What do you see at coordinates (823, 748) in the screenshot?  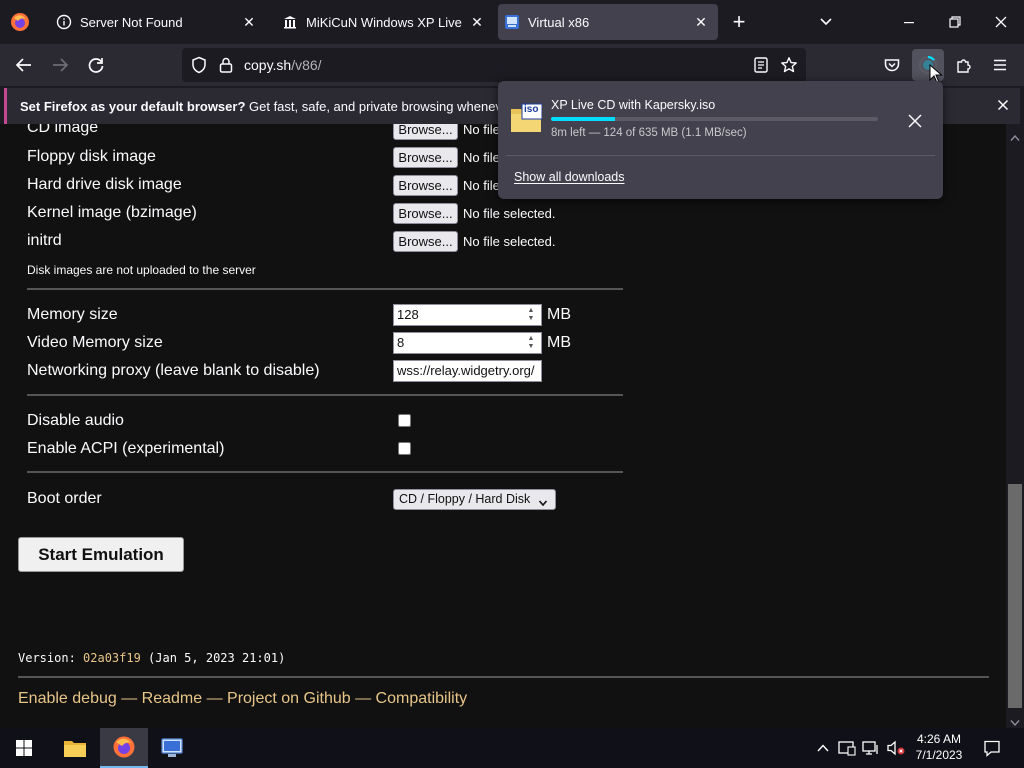 I see `chevron-up-icon` at bounding box center [823, 748].